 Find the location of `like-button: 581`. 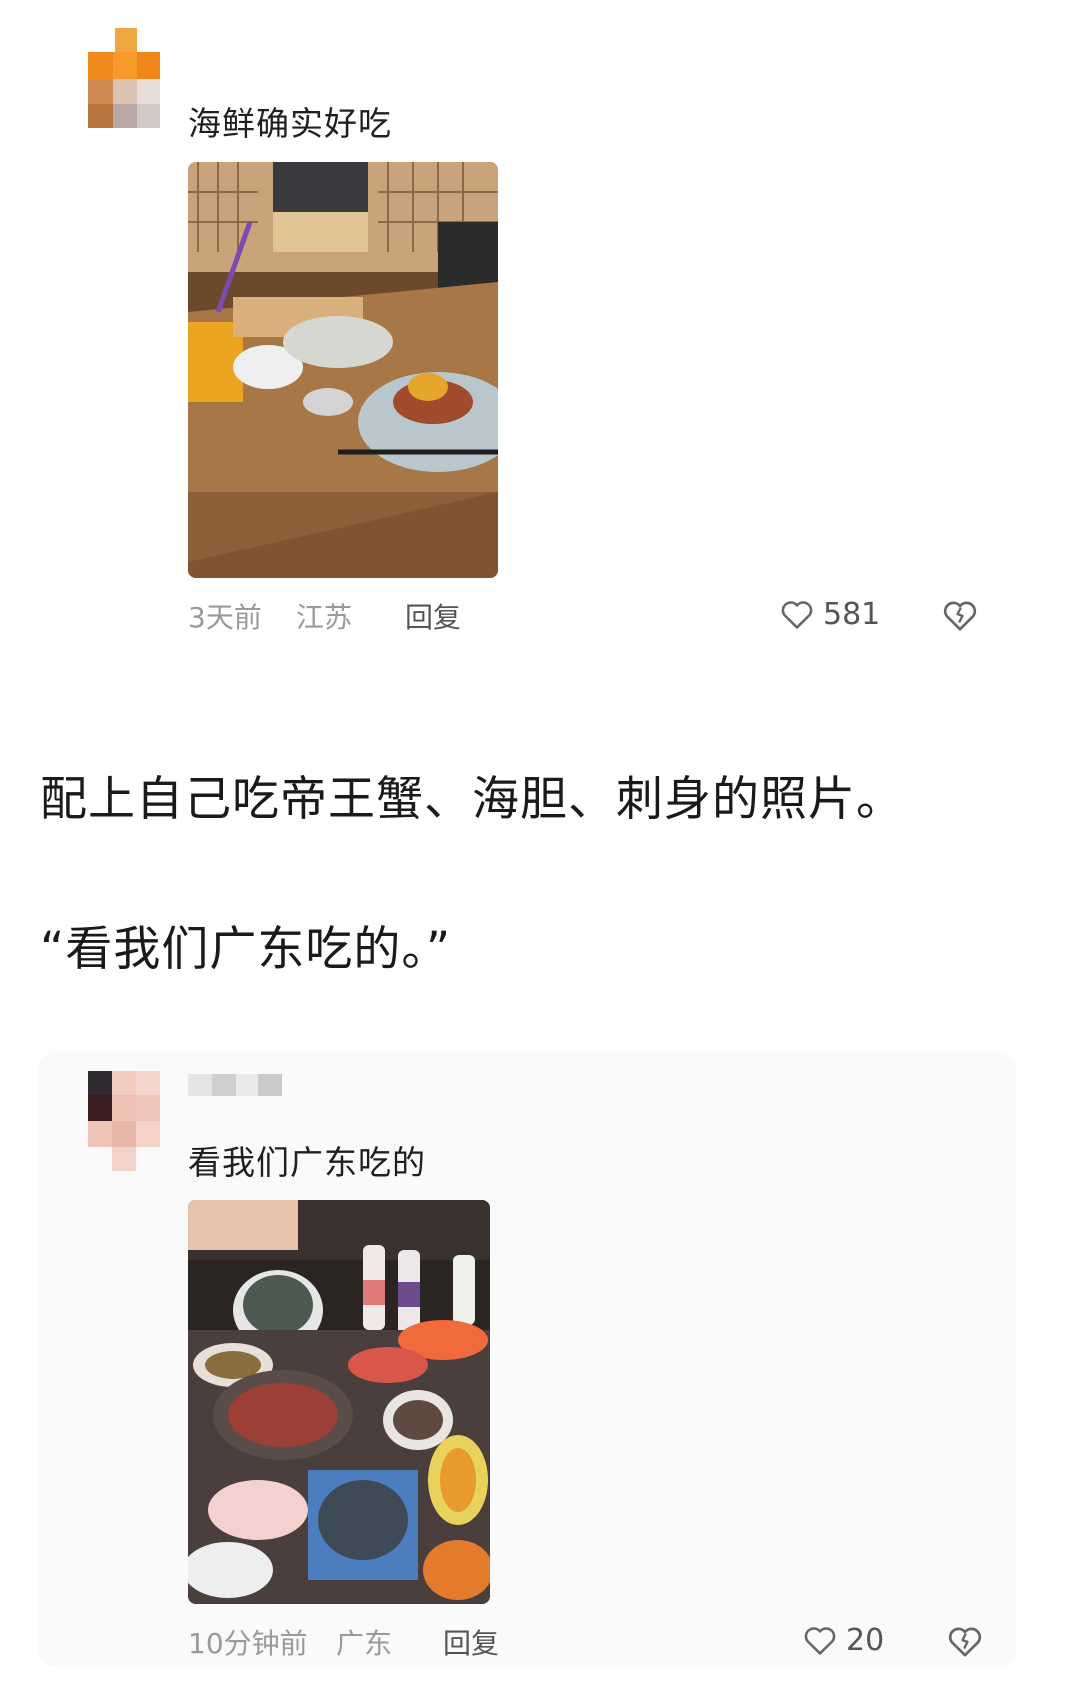

like-button: 581 is located at coordinates (828, 614).